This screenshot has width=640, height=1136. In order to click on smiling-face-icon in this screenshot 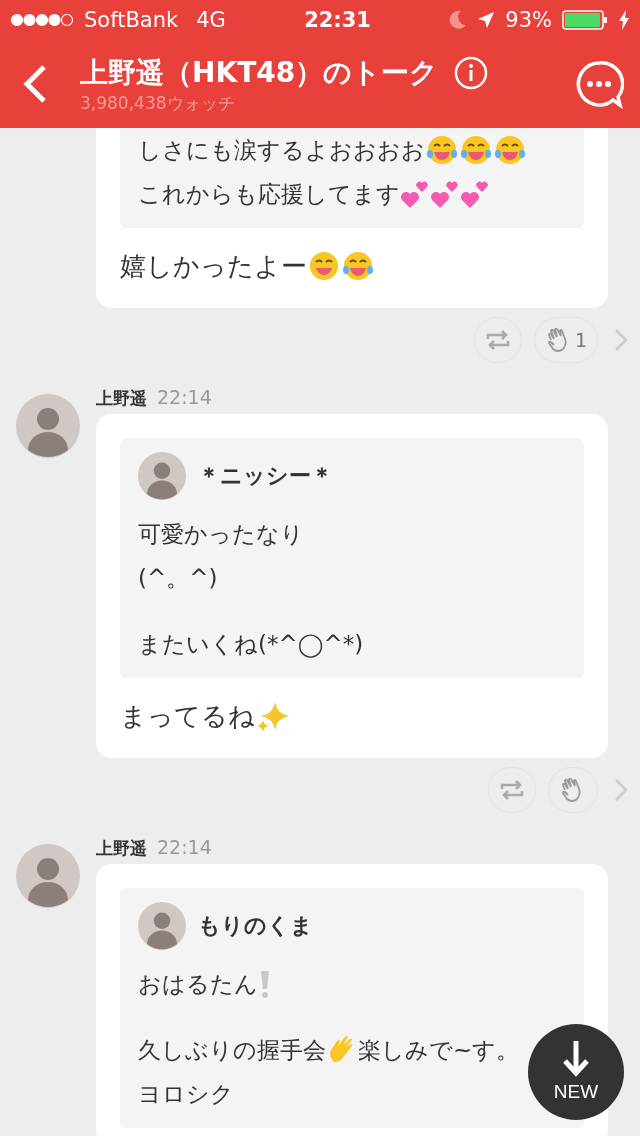, I will do `click(324, 266)`.